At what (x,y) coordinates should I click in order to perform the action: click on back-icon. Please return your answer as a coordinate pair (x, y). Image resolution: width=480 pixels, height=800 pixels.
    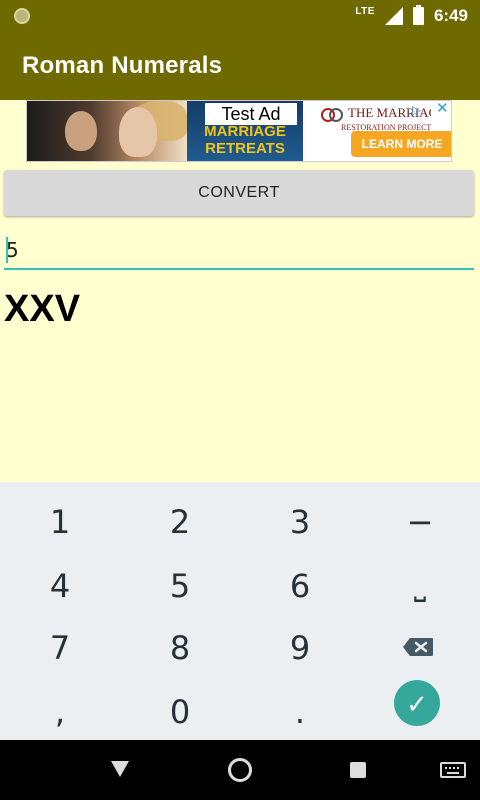
    Looking at the image, I should click on (120, 769).